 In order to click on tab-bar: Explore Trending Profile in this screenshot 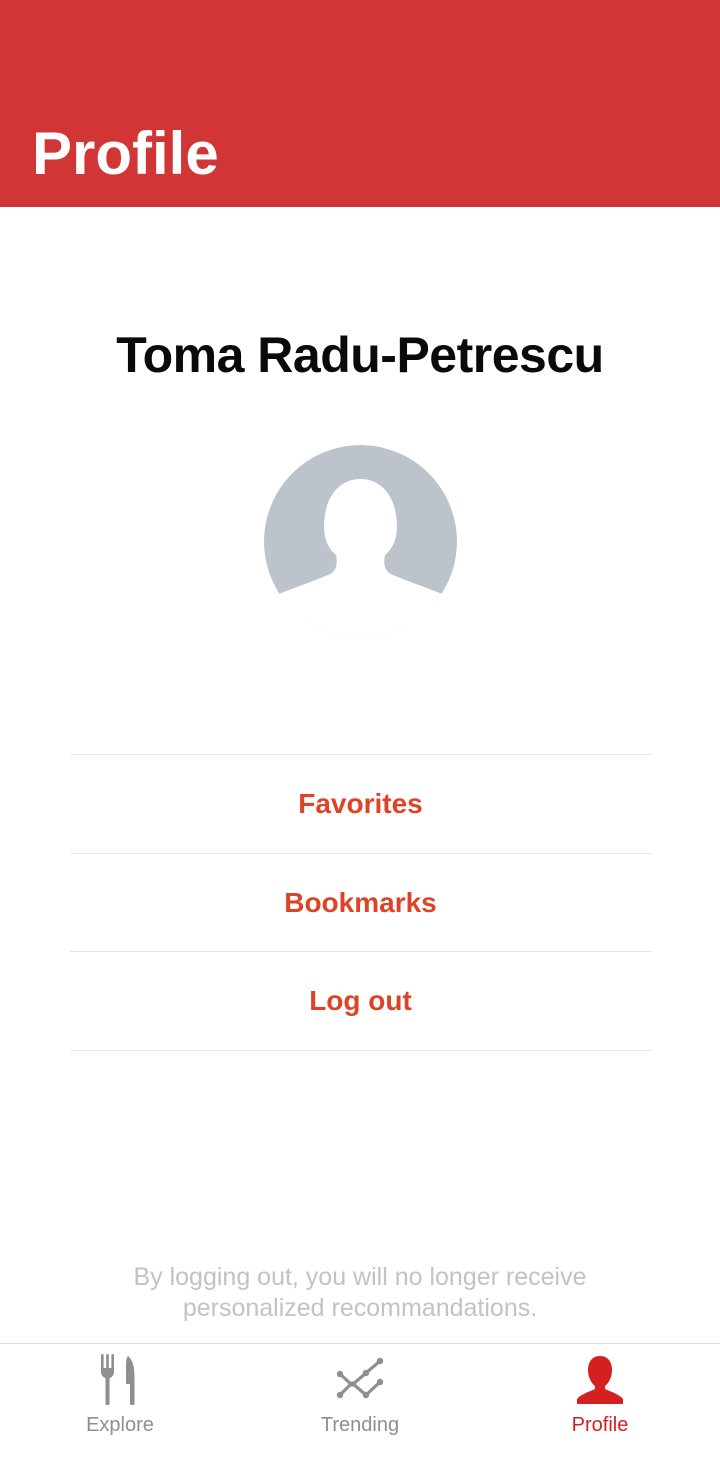, I will do `click(360, 1405)`.